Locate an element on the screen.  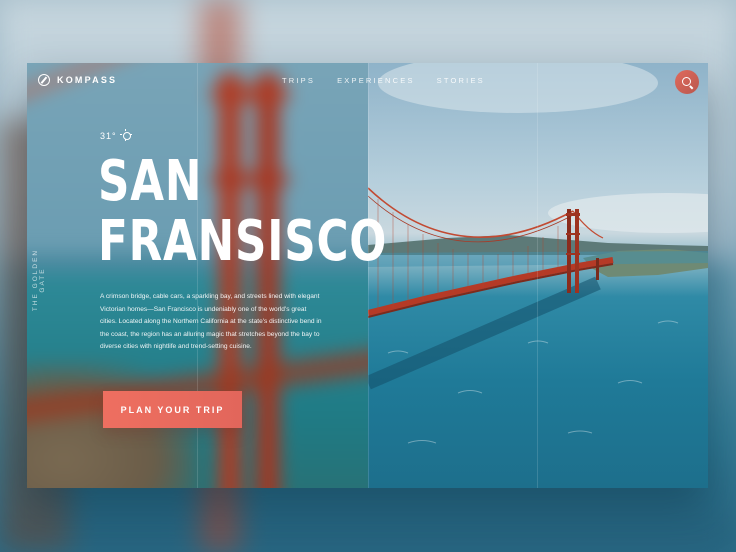
brand-logo: KOMPASS is located at coordinates (77, 80).